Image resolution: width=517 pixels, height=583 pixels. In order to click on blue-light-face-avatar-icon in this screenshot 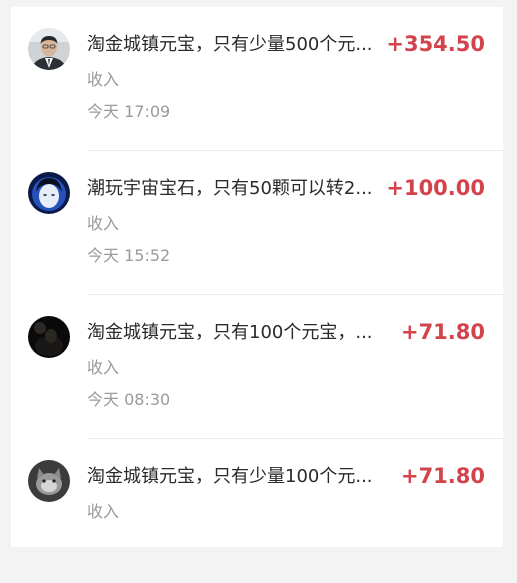, I will do `click(49, 193)`.